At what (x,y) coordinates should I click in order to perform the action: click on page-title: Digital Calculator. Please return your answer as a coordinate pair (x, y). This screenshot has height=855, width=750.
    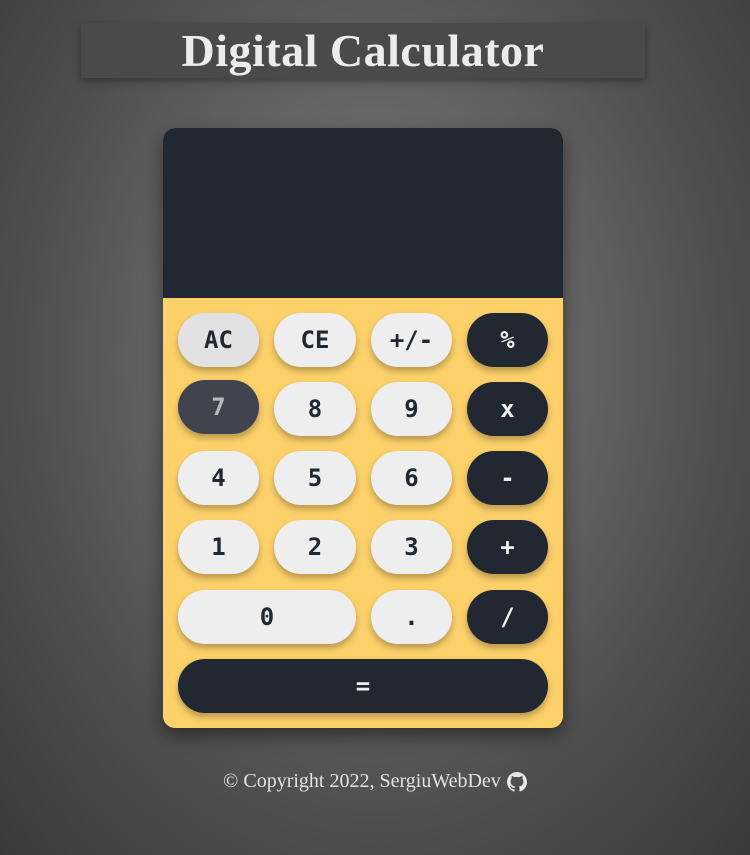
    Looking at the image, I should click on (363, 50).